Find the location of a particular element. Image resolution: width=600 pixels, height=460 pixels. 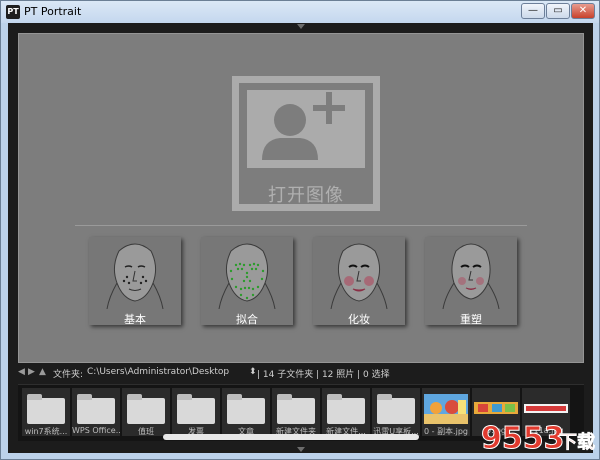

folder-path: C:\Users\Administrator\Desktop is located at coordinates (158, 372).